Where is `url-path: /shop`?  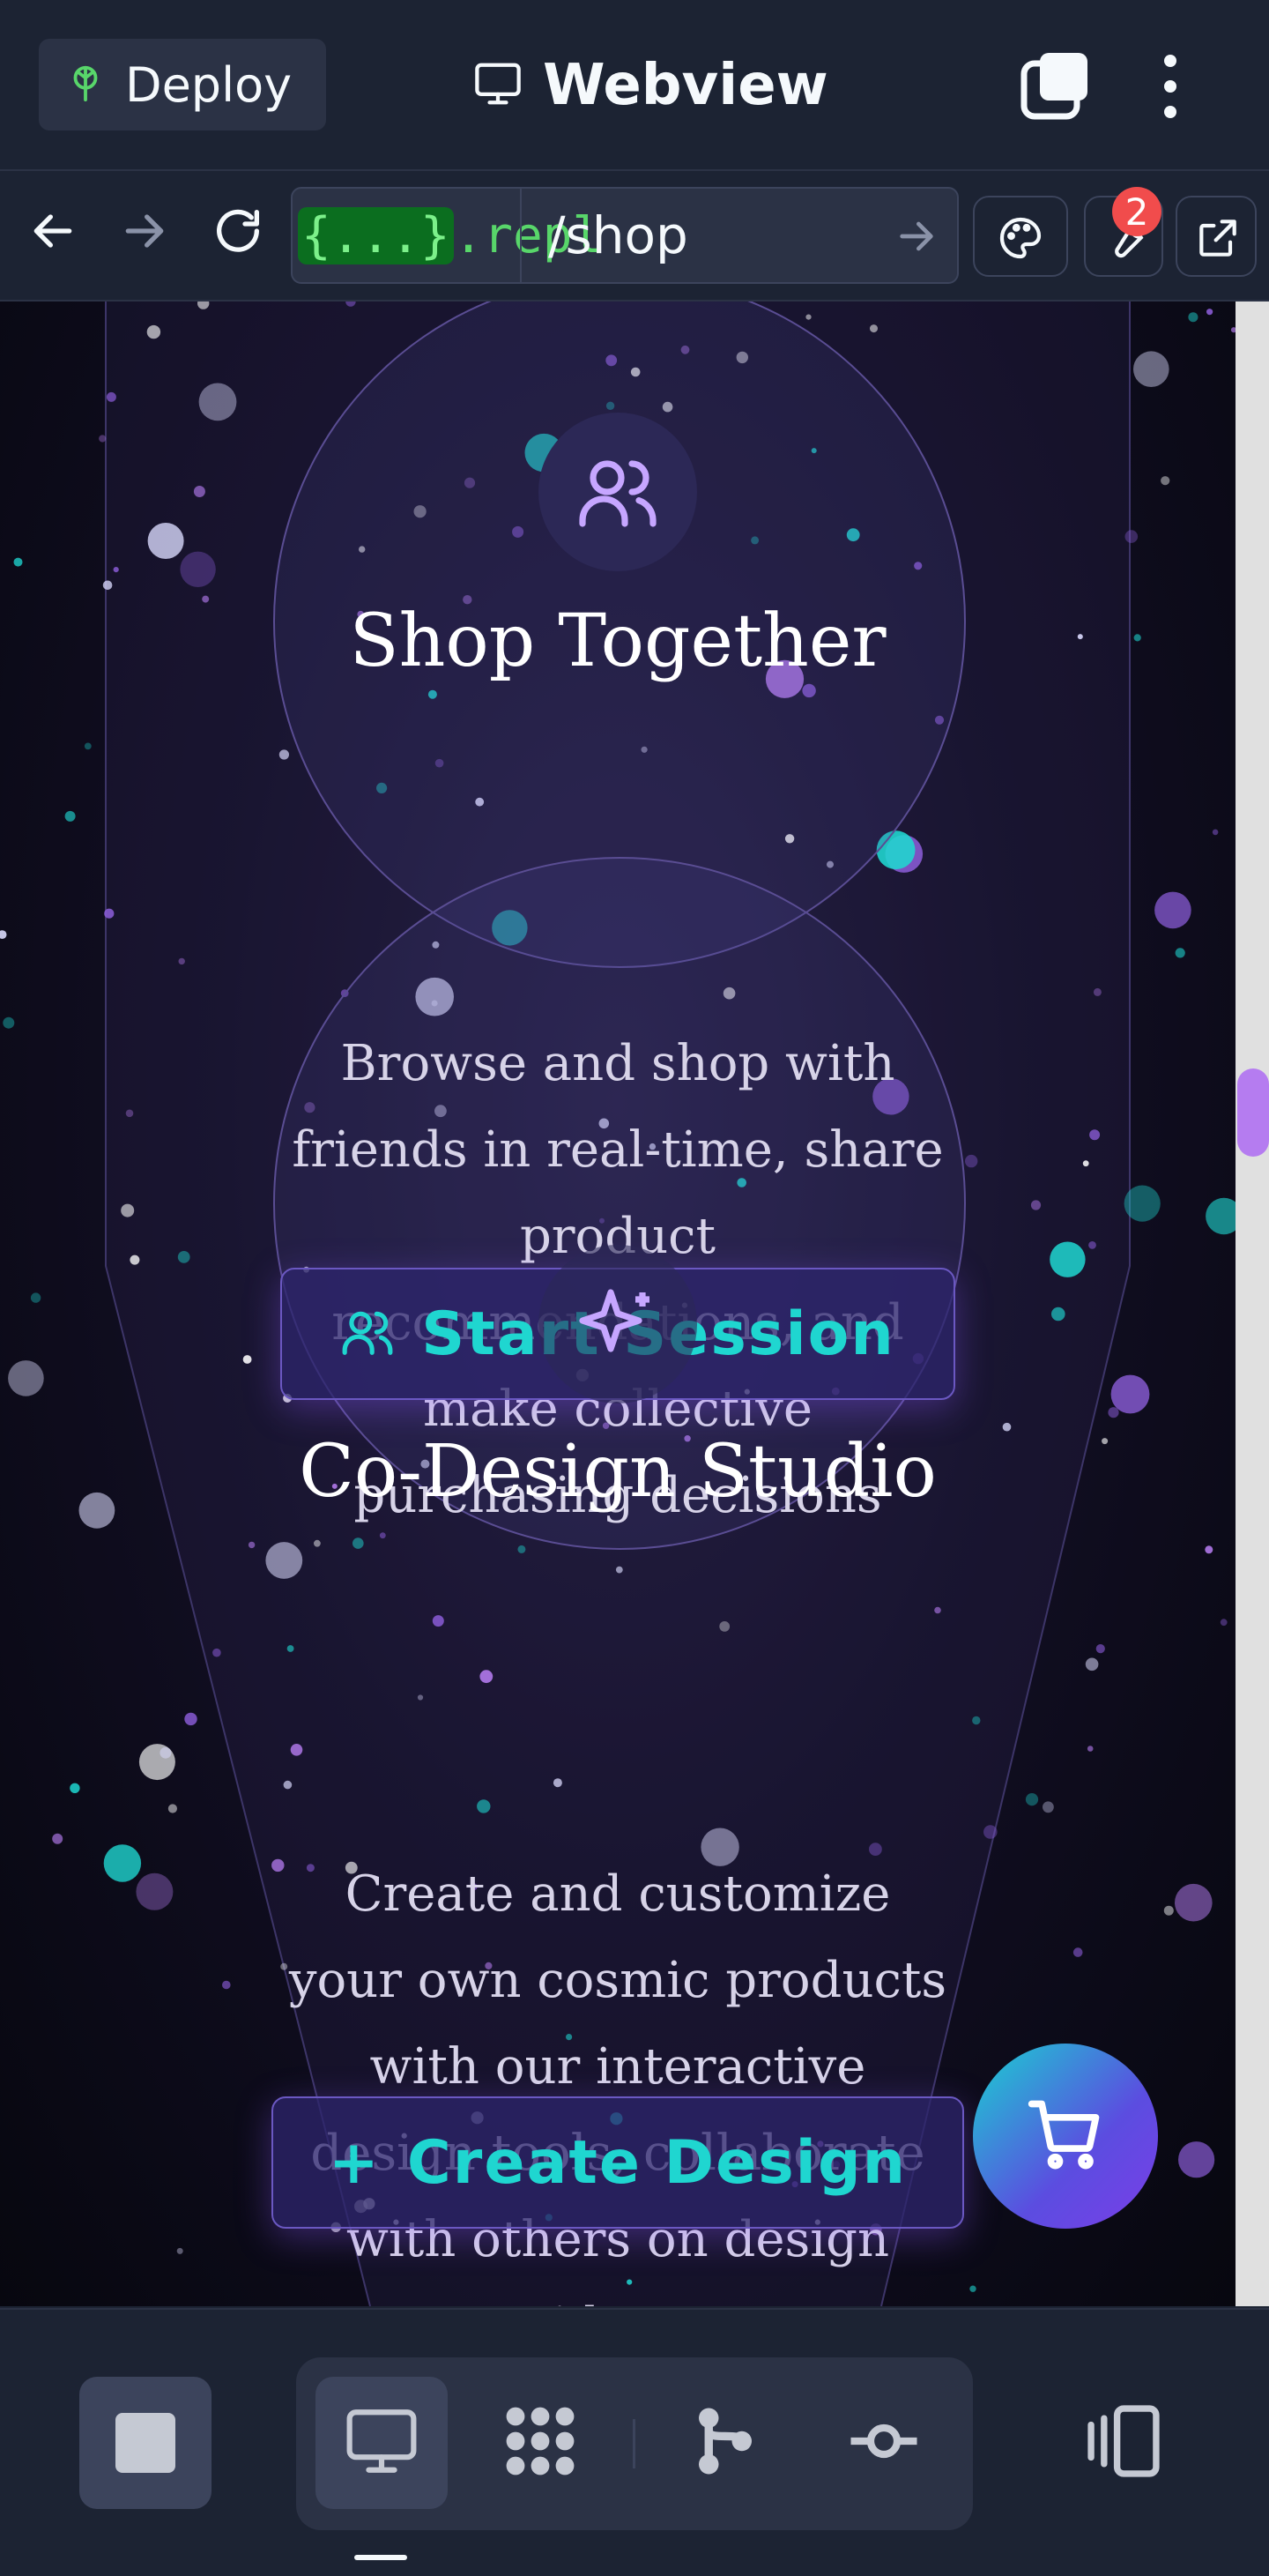 url-path: /shop is located at coordinates (618, 235).